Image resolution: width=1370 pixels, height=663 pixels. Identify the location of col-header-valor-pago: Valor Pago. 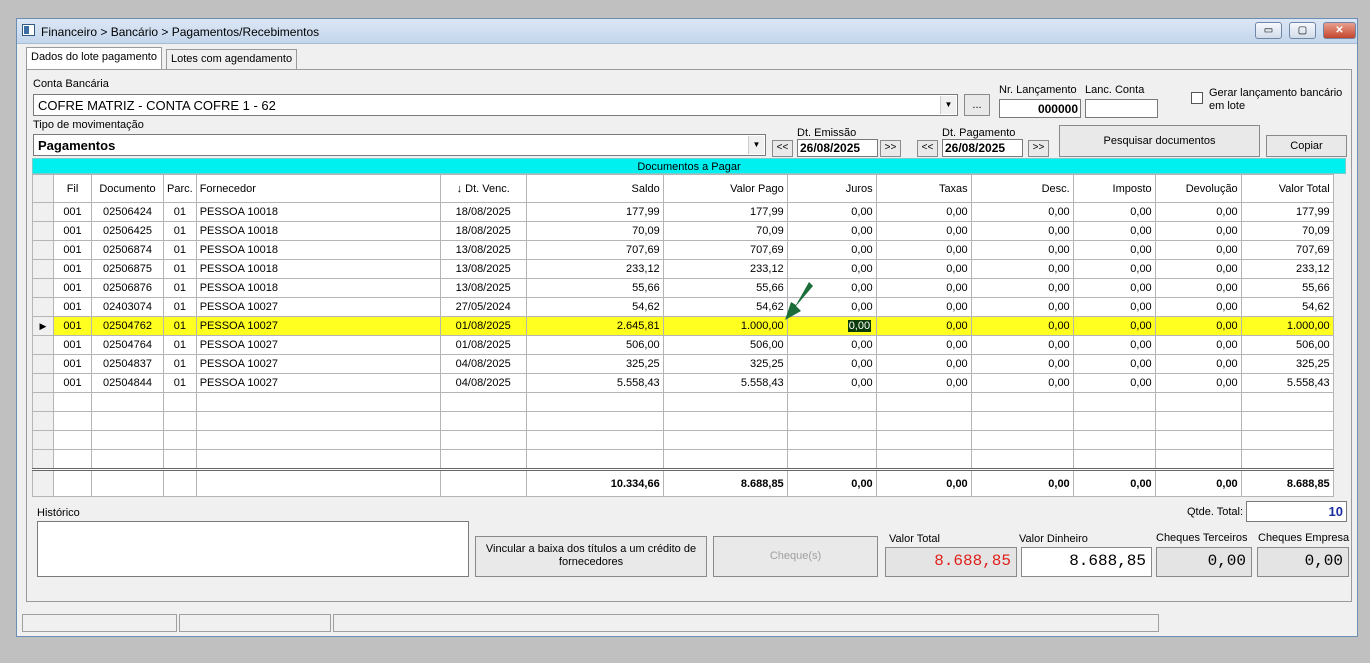
(725, 188).